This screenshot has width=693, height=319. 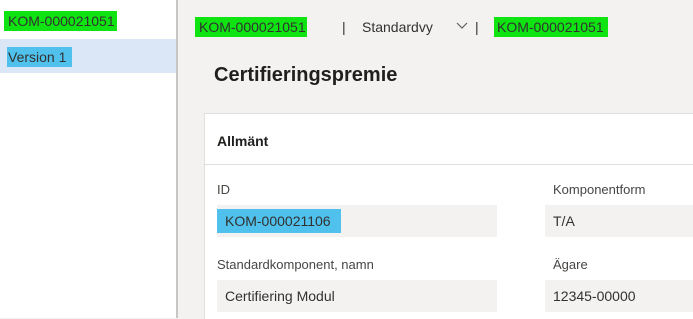 What do you see at coordinates (223, 189) in the screenshot?
I see `id-label: ID` at bounding box center [223, 189].